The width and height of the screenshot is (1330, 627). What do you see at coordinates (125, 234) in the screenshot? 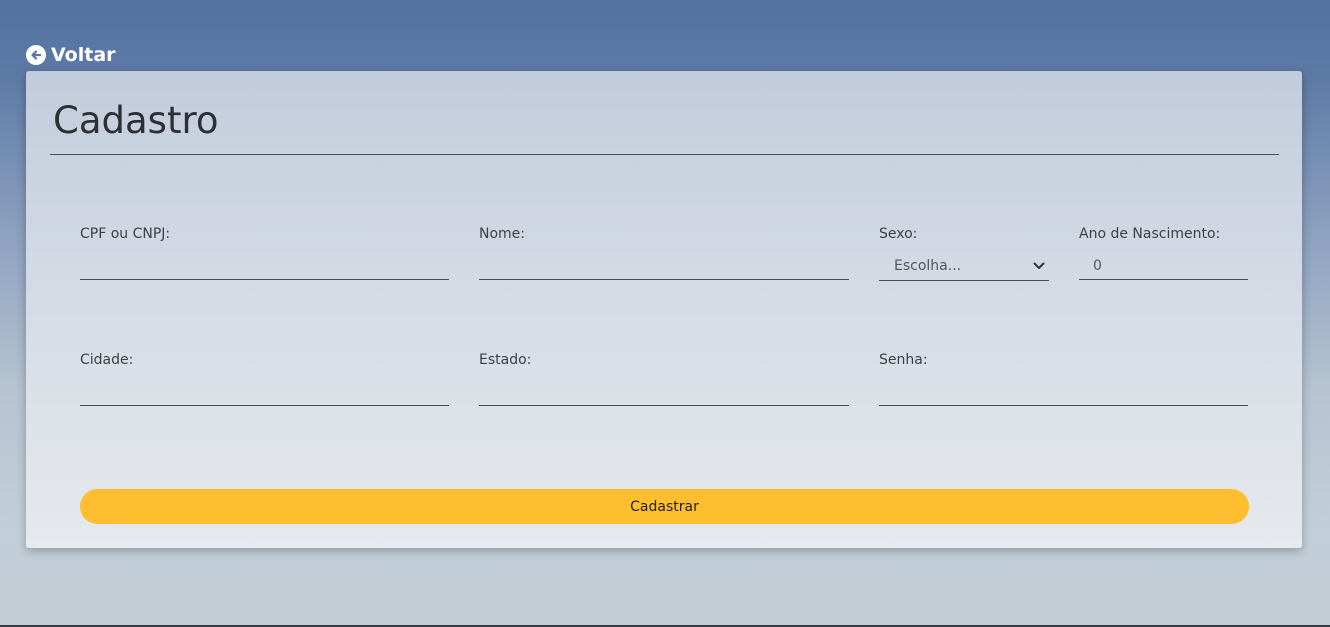
I see `cpf-label: CPF ou CNPJ:` at bounding box center [125, 234].